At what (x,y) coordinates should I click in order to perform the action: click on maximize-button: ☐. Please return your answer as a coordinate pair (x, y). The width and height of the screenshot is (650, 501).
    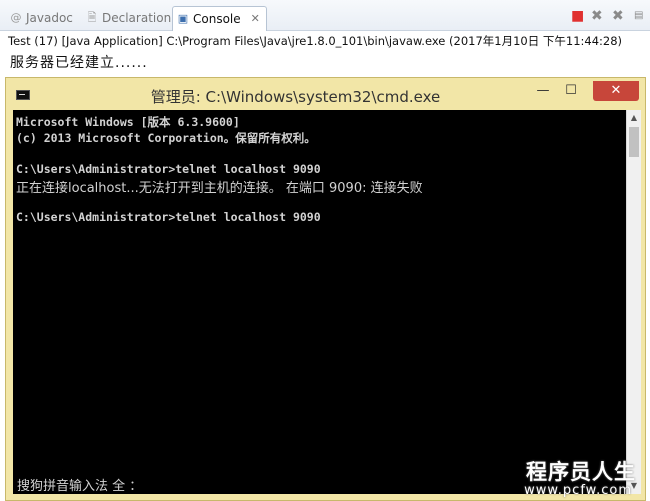
    Looking at the image, I should click on (571, 91).